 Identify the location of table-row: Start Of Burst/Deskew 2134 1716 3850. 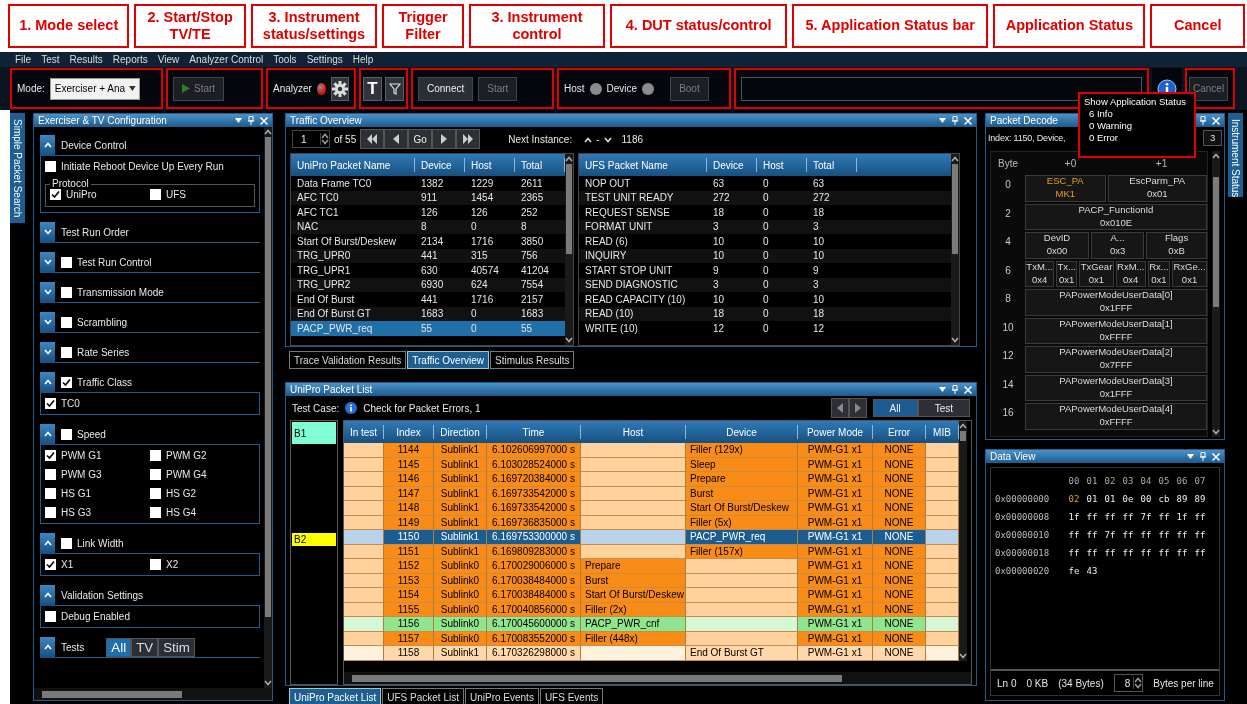
(428, 241).